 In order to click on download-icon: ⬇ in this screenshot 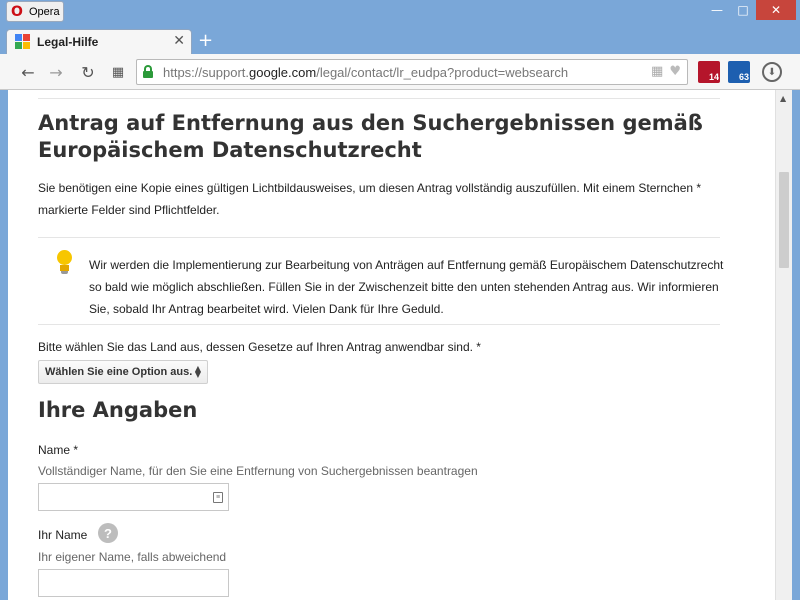, I will do `click(772, 72)`.